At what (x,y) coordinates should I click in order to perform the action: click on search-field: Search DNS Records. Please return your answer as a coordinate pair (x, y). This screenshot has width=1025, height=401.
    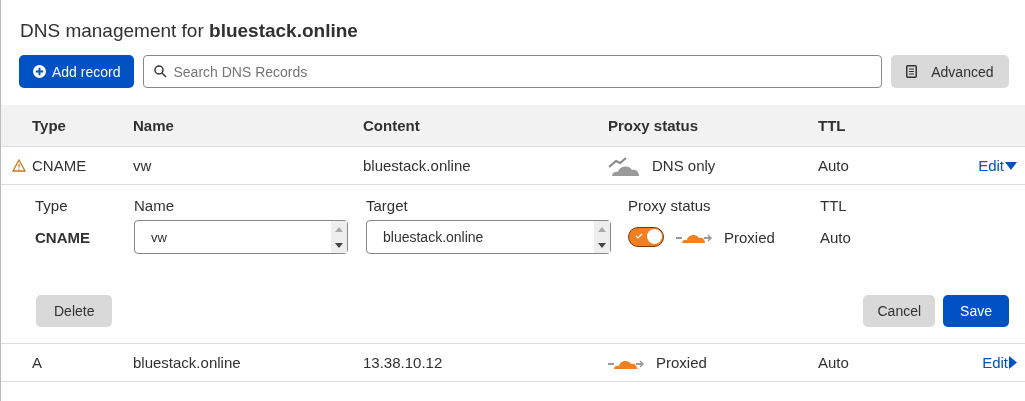
    Looking at the image, I should click on (512, 71).